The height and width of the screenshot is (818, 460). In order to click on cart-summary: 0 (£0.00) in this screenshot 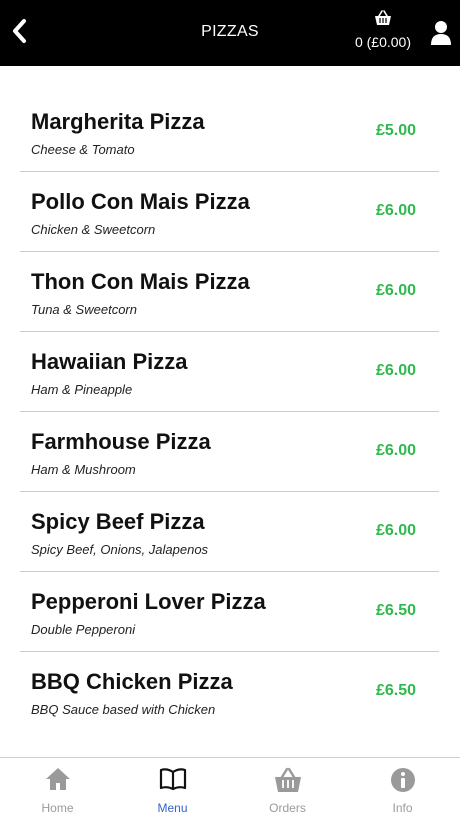, I will do `click(383, 42)`.